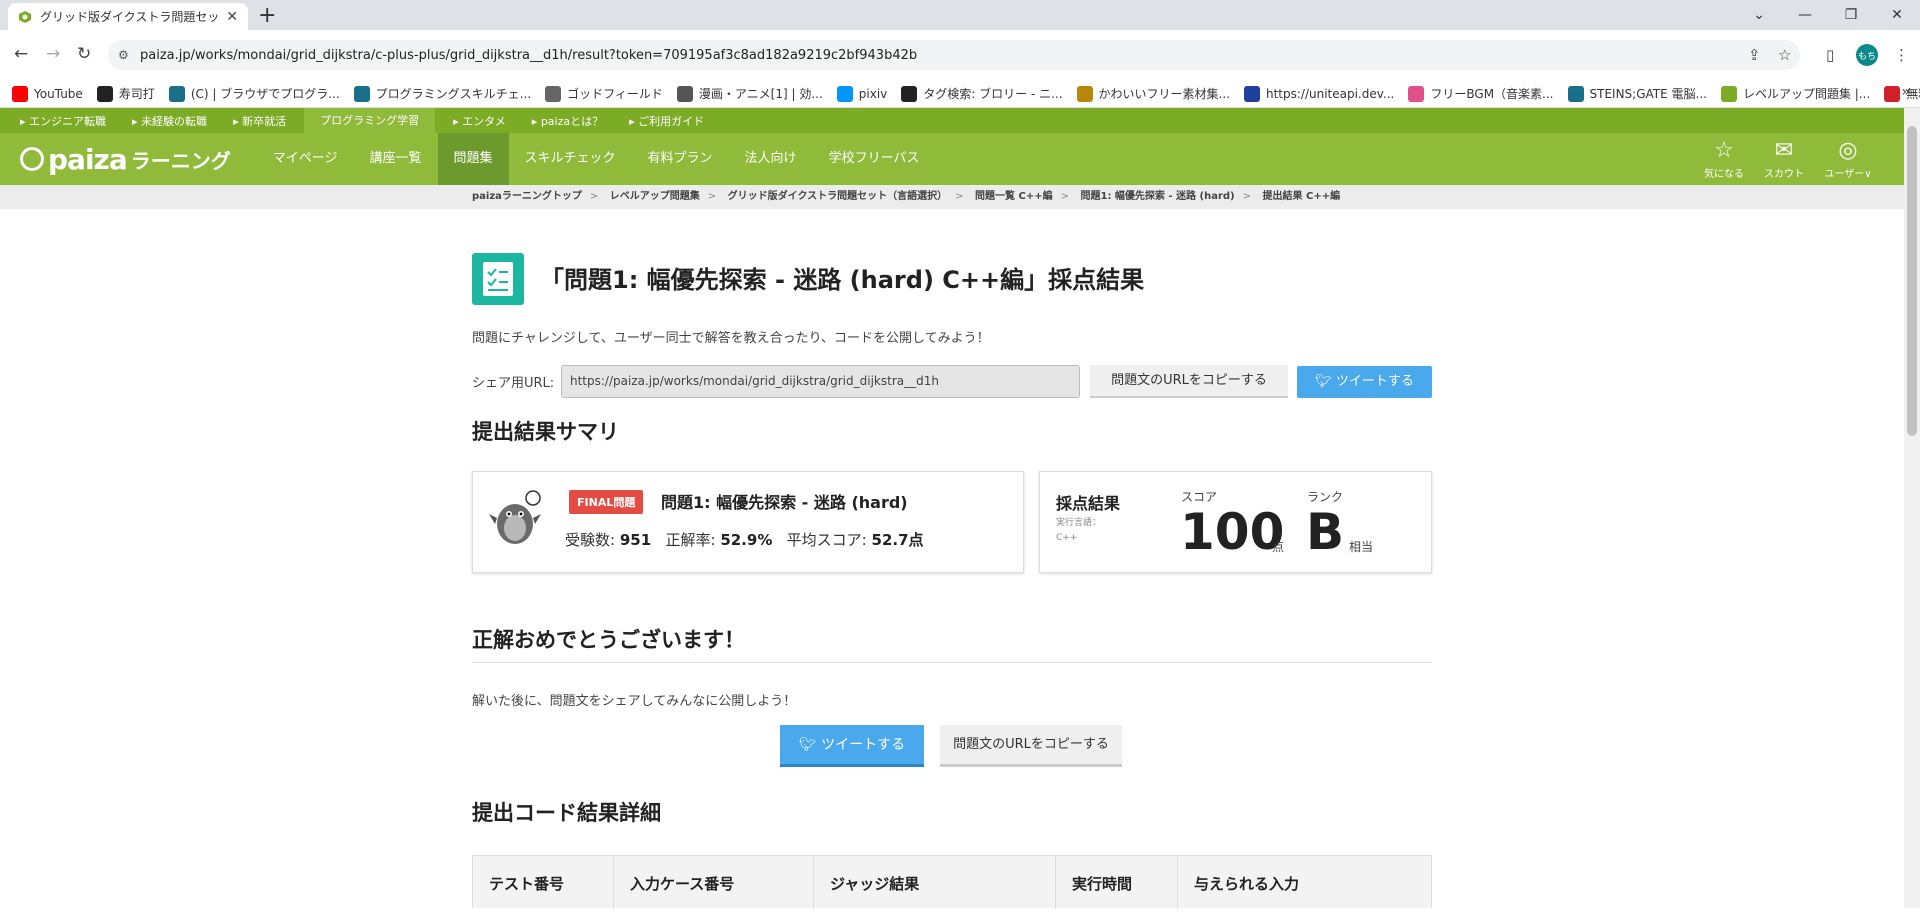 This screenshot has width=1920, height=912. I want to click on top-link-new-grad: ▸ 新卒就活, so click(259, 121).